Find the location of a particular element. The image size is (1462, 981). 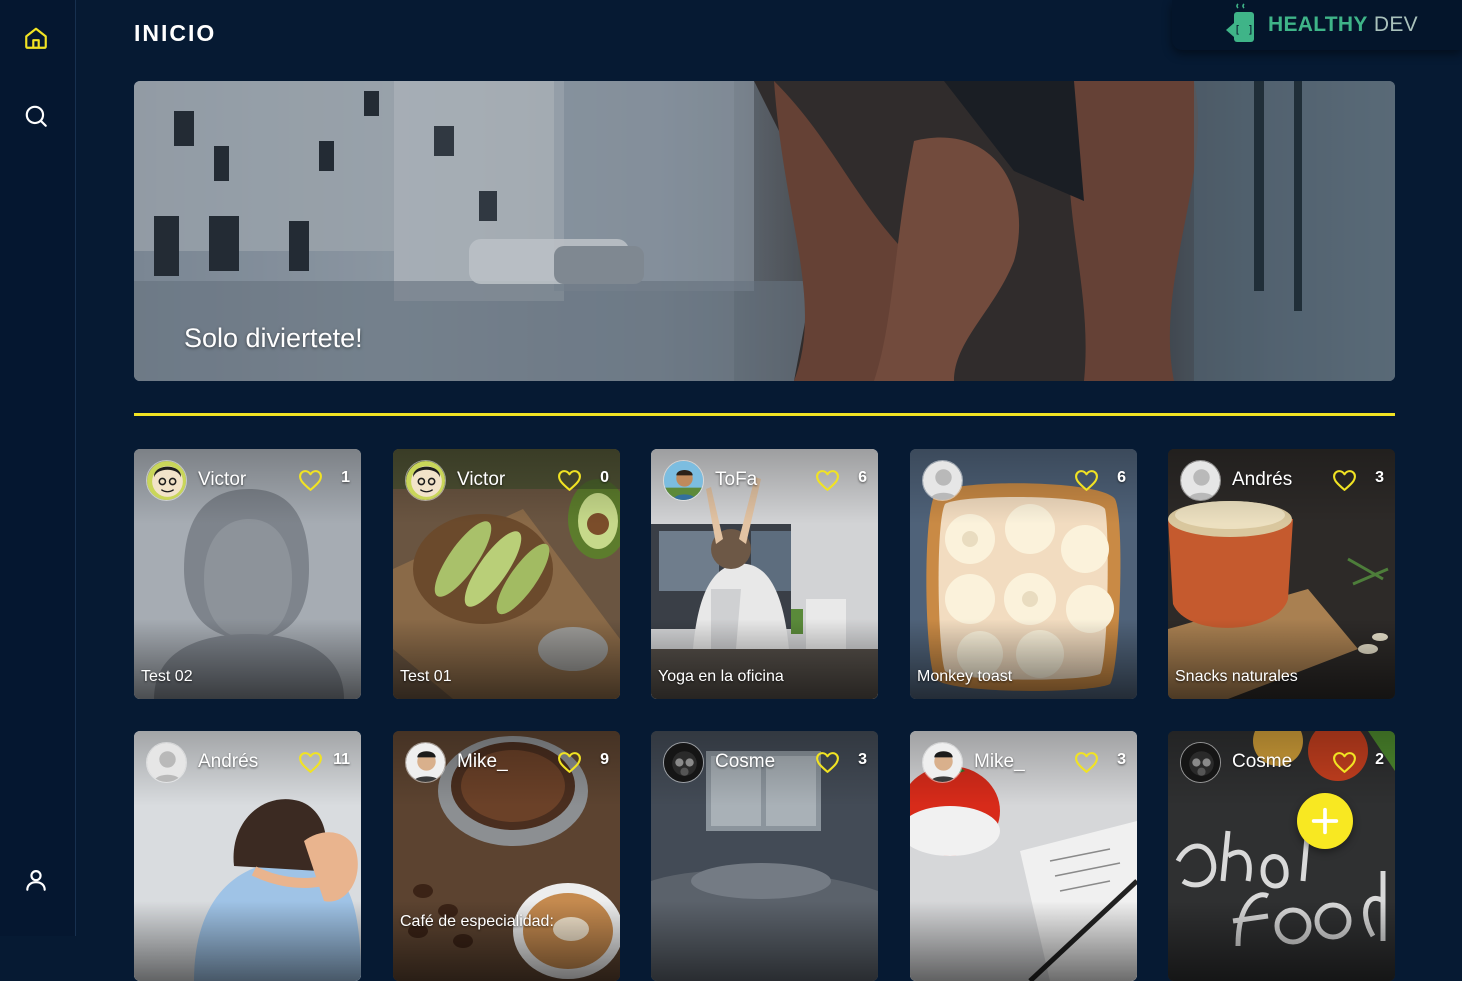

page-title: INICIO is located at coordinates (175, 33).